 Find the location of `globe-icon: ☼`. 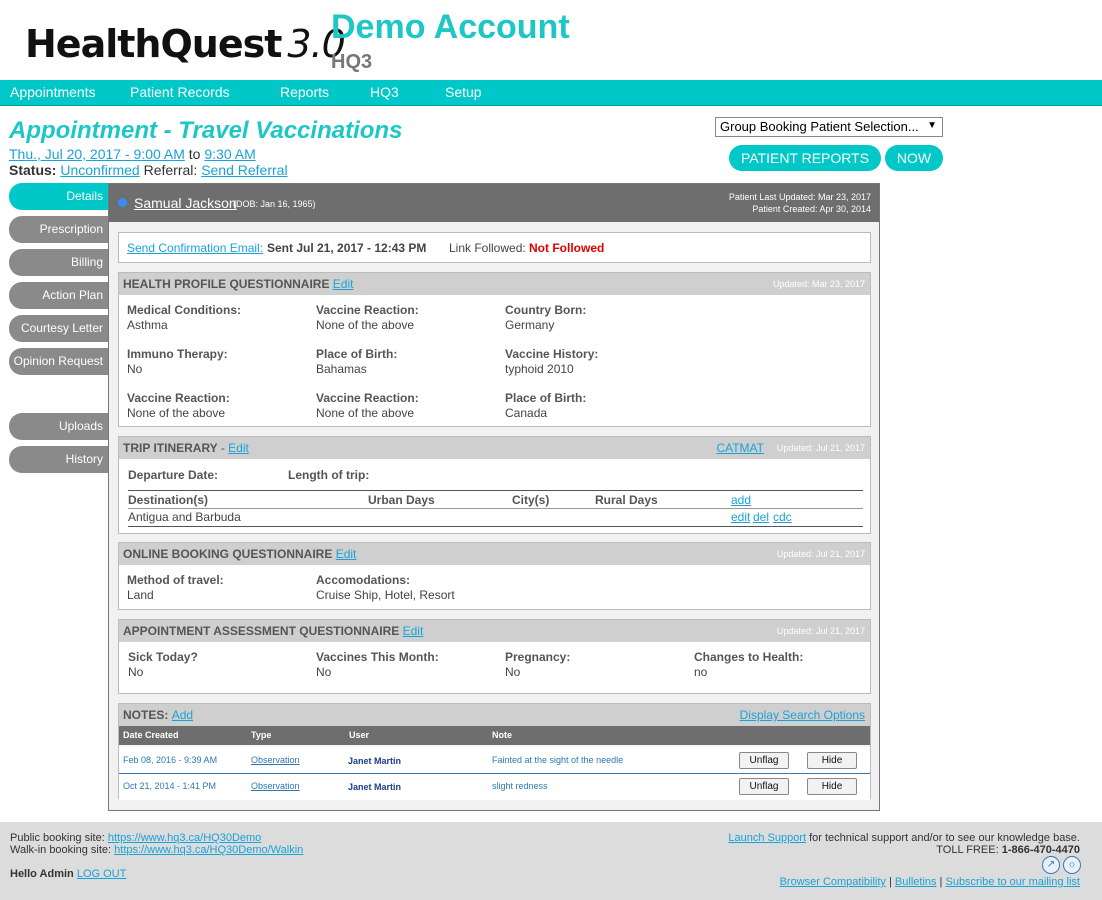

globe-icon: ☼ is located at coordinates (1072, 865).